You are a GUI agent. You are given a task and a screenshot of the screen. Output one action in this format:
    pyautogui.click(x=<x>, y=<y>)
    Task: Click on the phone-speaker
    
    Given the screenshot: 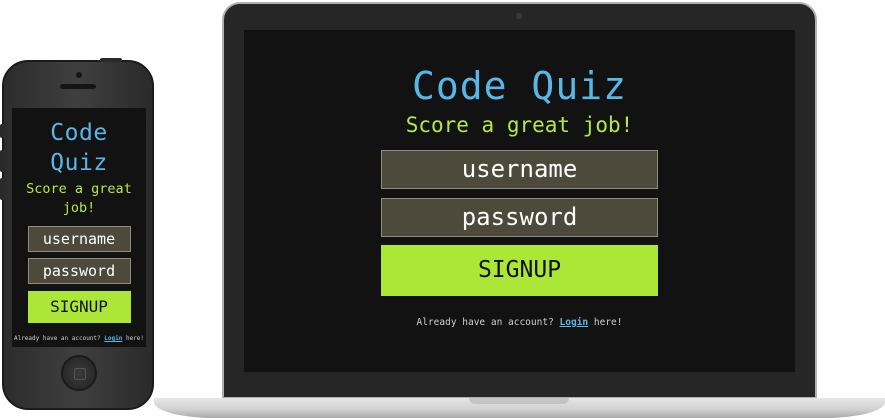 What is the action you would take?
    pyautogui.click(x=78, y=86)
    